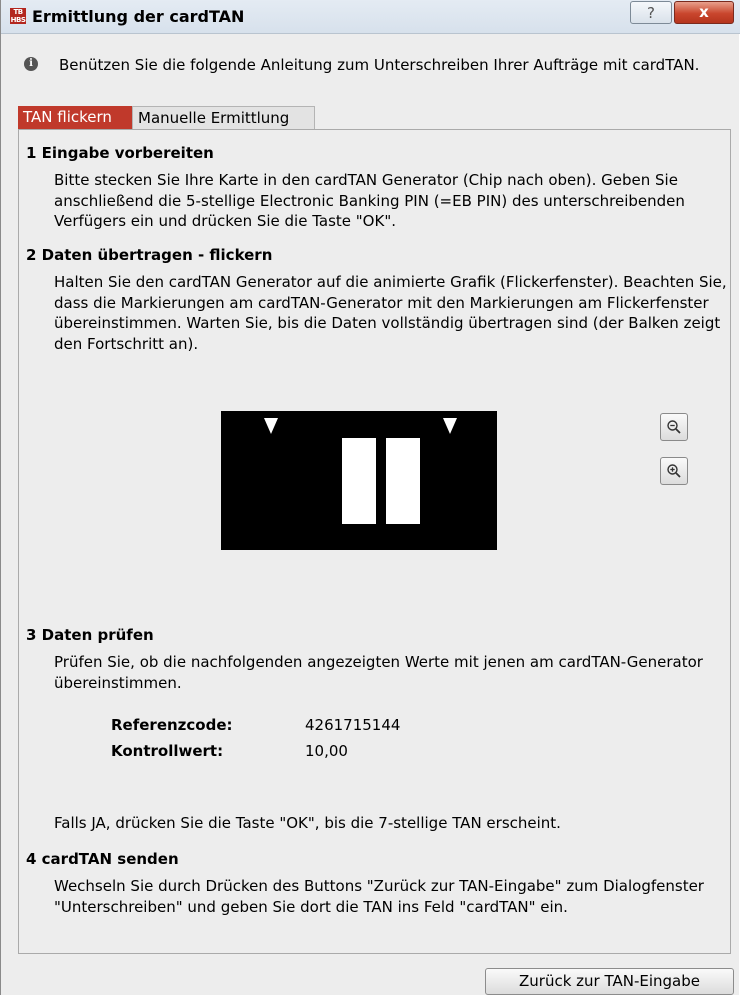 This screenshot has height=995, width=741. What do you see at coordinates (18, 16) in the screenshot?
I see `app-logo-icon: TB HBS` at bounding box center [18, 16].